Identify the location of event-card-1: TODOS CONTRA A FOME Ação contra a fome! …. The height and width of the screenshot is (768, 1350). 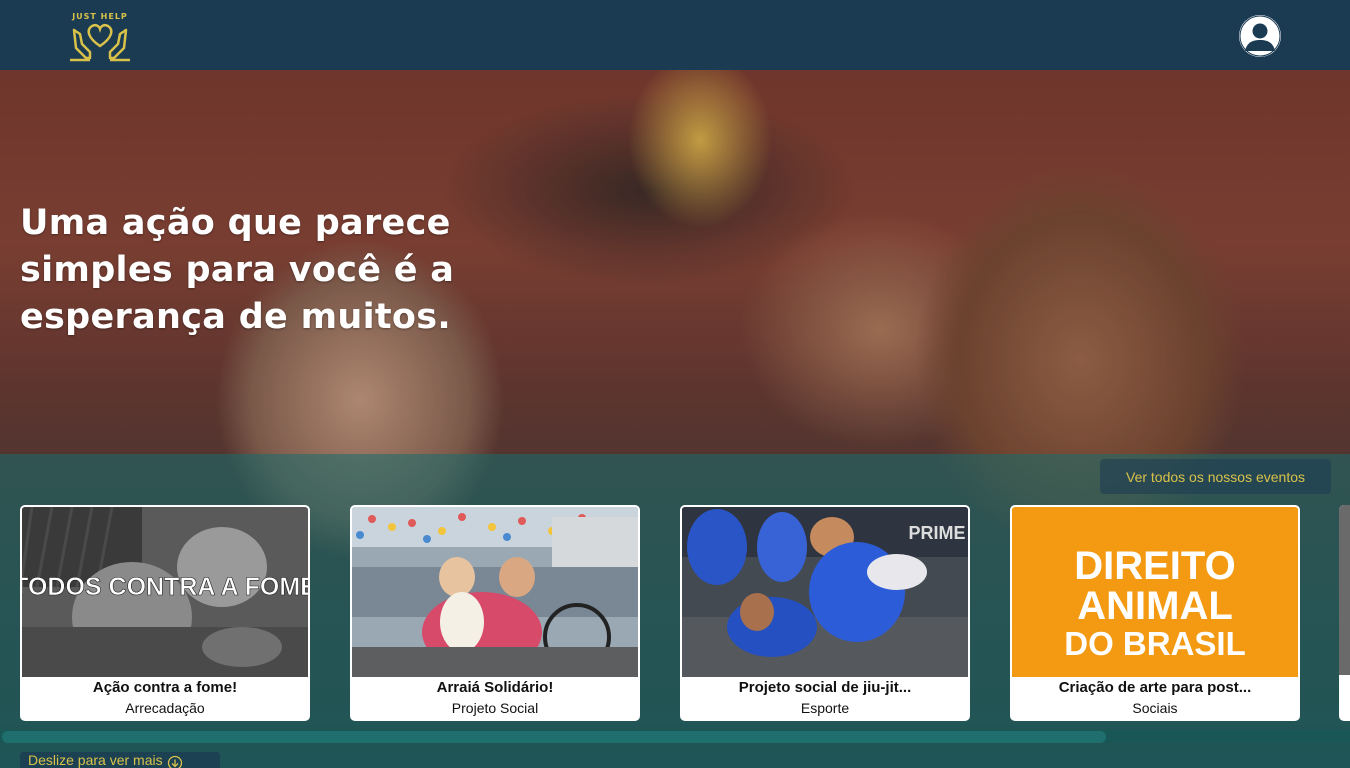
(165, 613).